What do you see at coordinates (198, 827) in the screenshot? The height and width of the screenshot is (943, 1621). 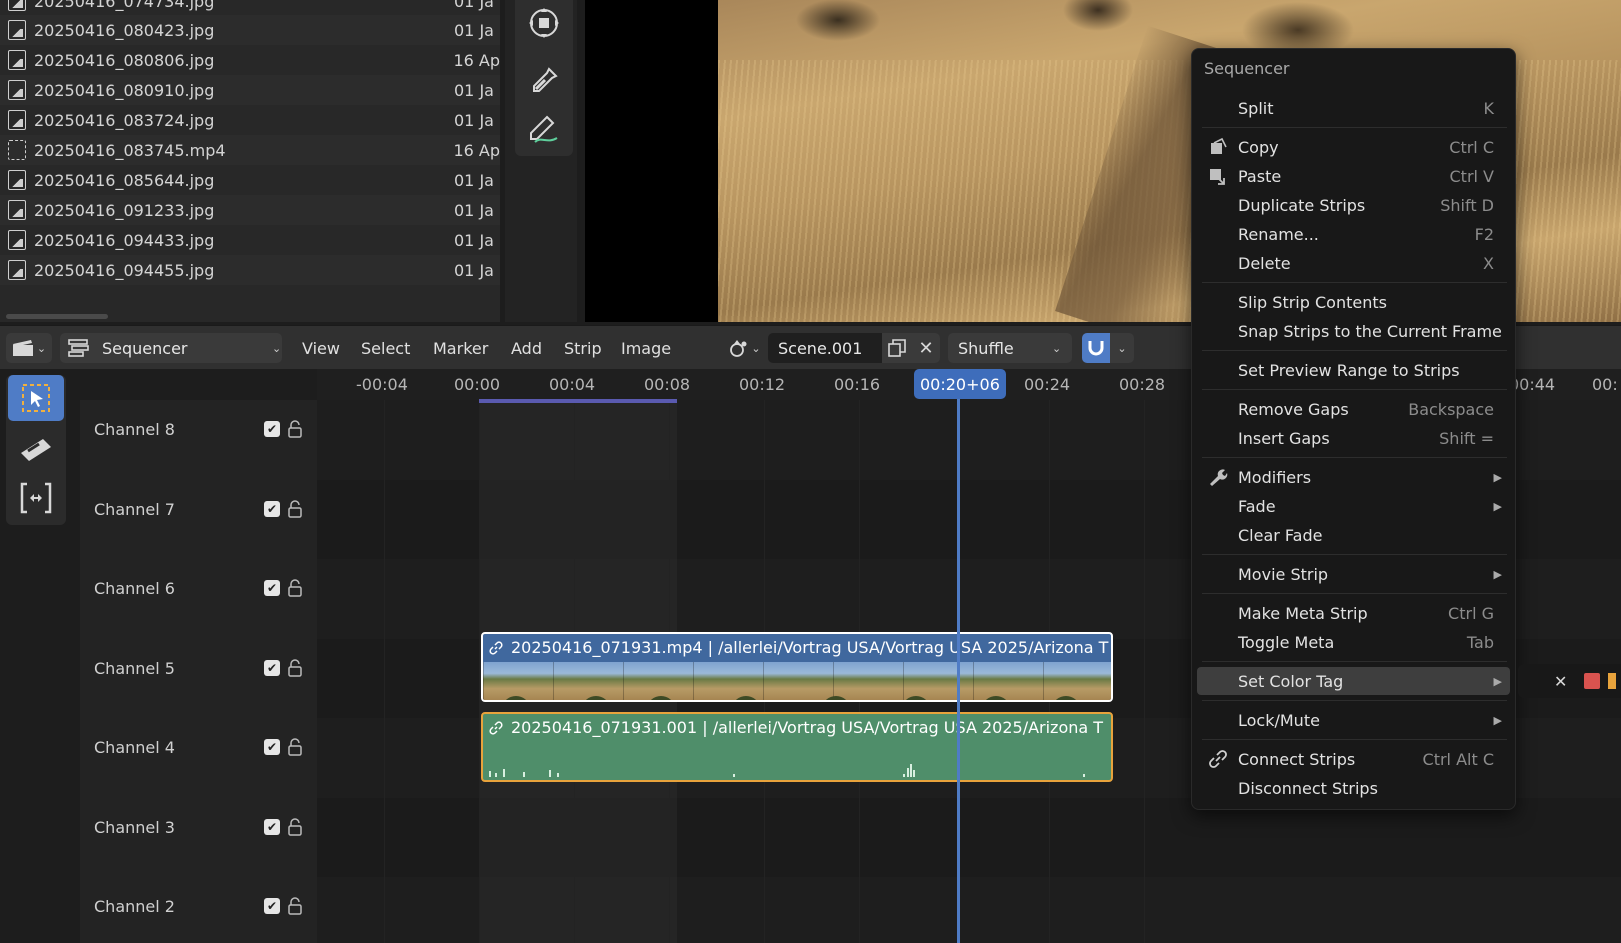 I see `channel-row: Channel 3 ✔` at bounding box center [198, 827].